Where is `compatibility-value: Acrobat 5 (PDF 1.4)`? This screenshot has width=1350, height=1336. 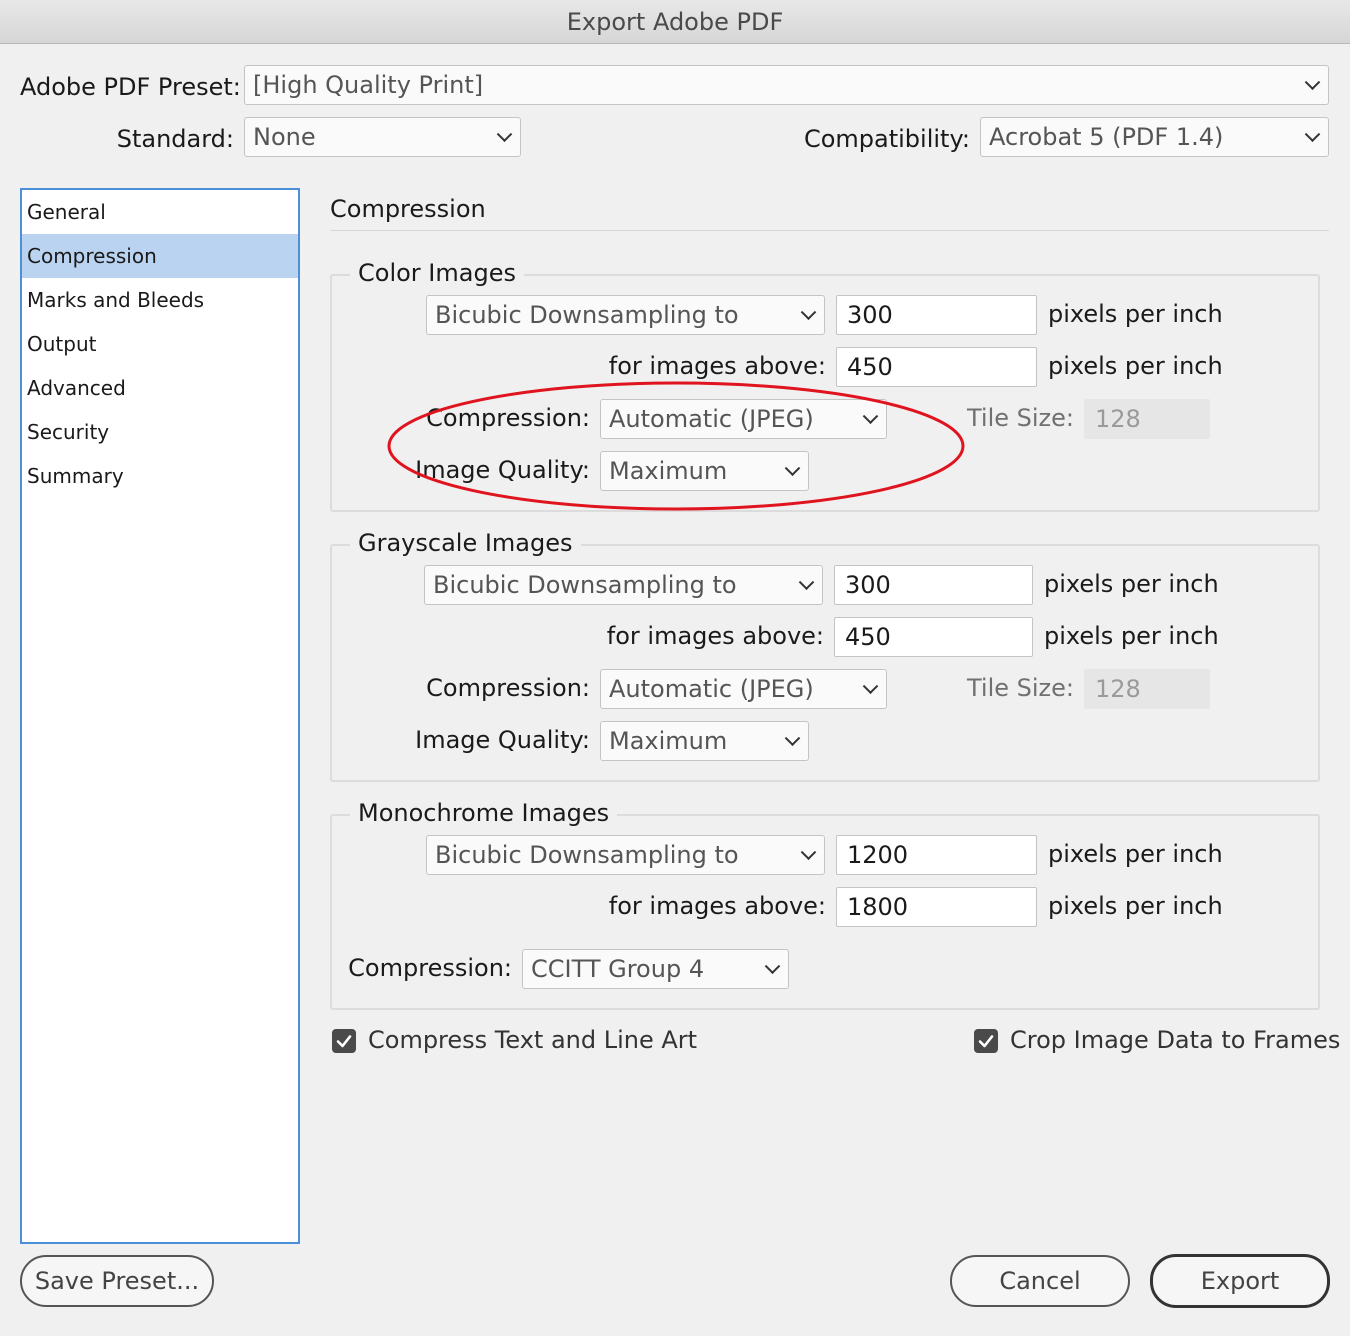 compatibility-value: Acrobat 5 (PDF 1.4) is located at coordinates (1106, 137).